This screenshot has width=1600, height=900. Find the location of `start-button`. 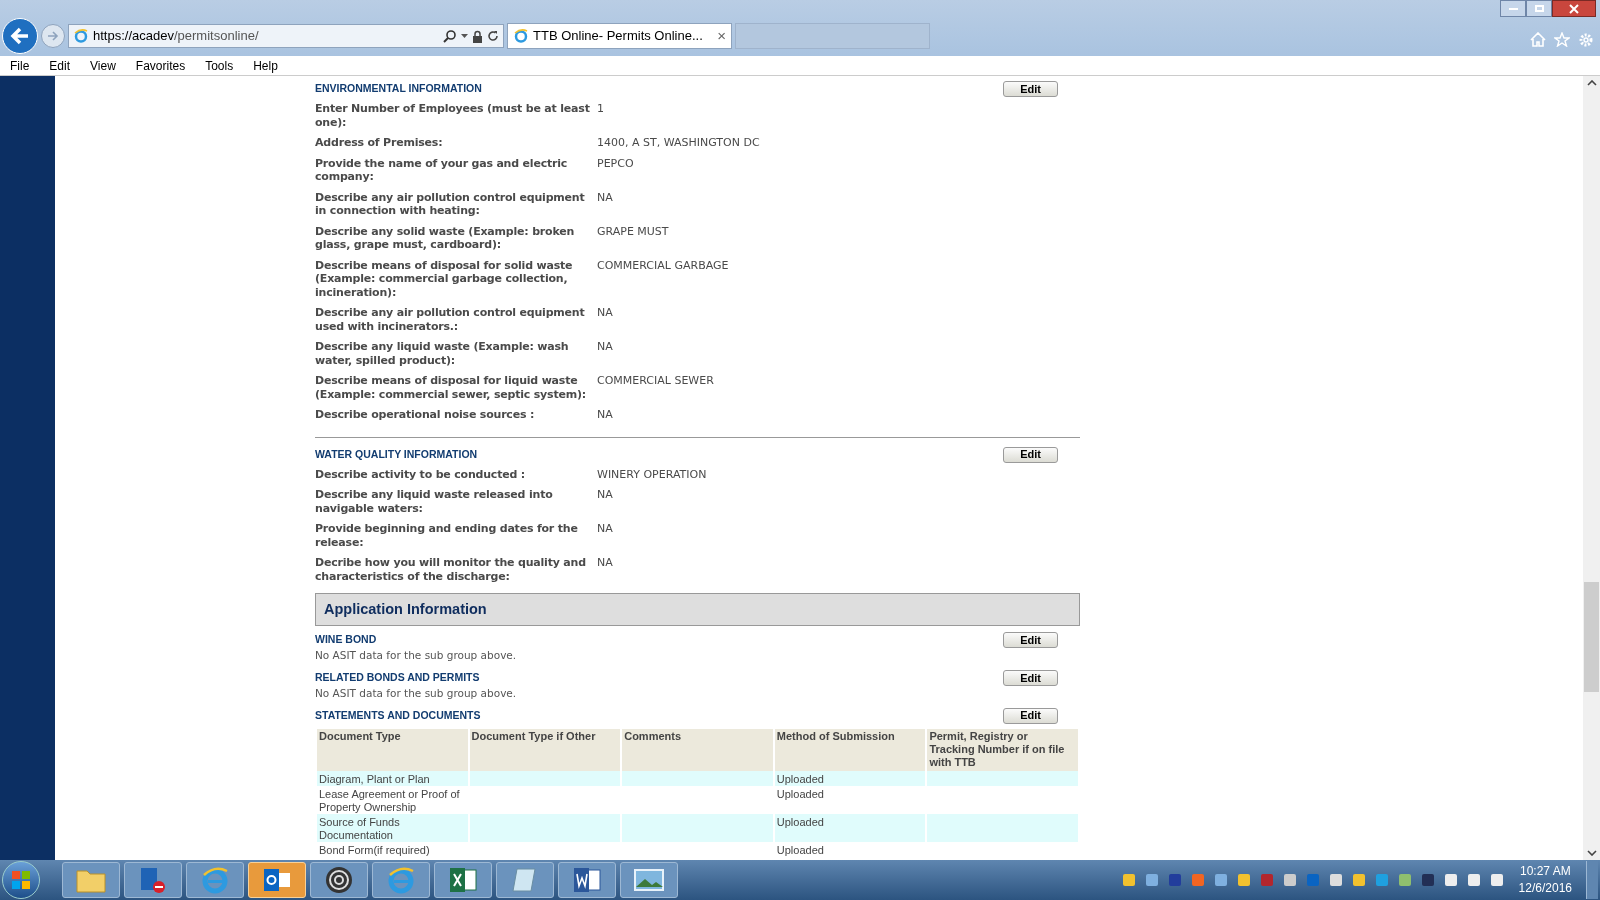

start-button is located at coordinates (21, 880).